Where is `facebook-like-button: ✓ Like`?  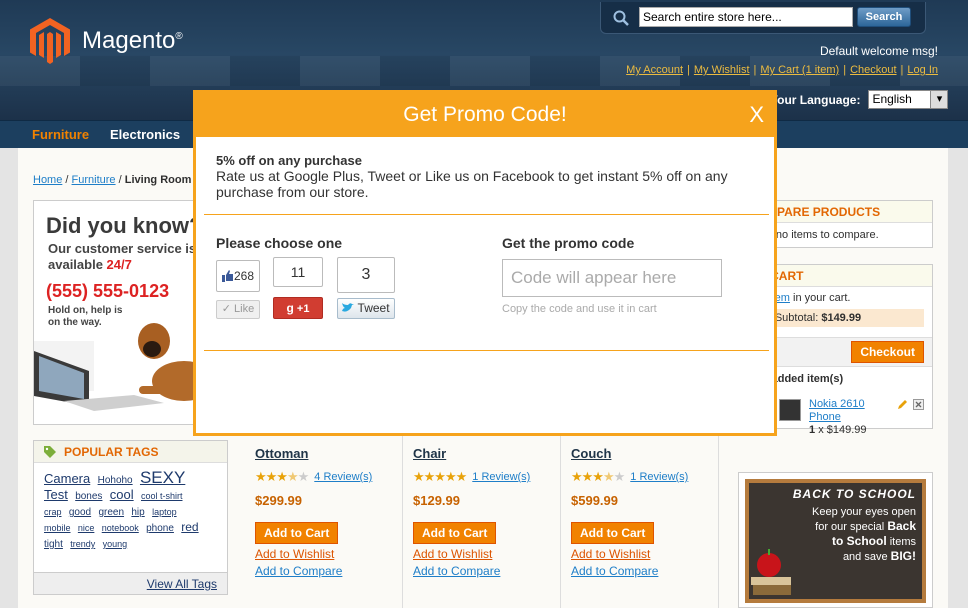 facebook-like-button: ✓ Like is located at coordinates (238, 309).